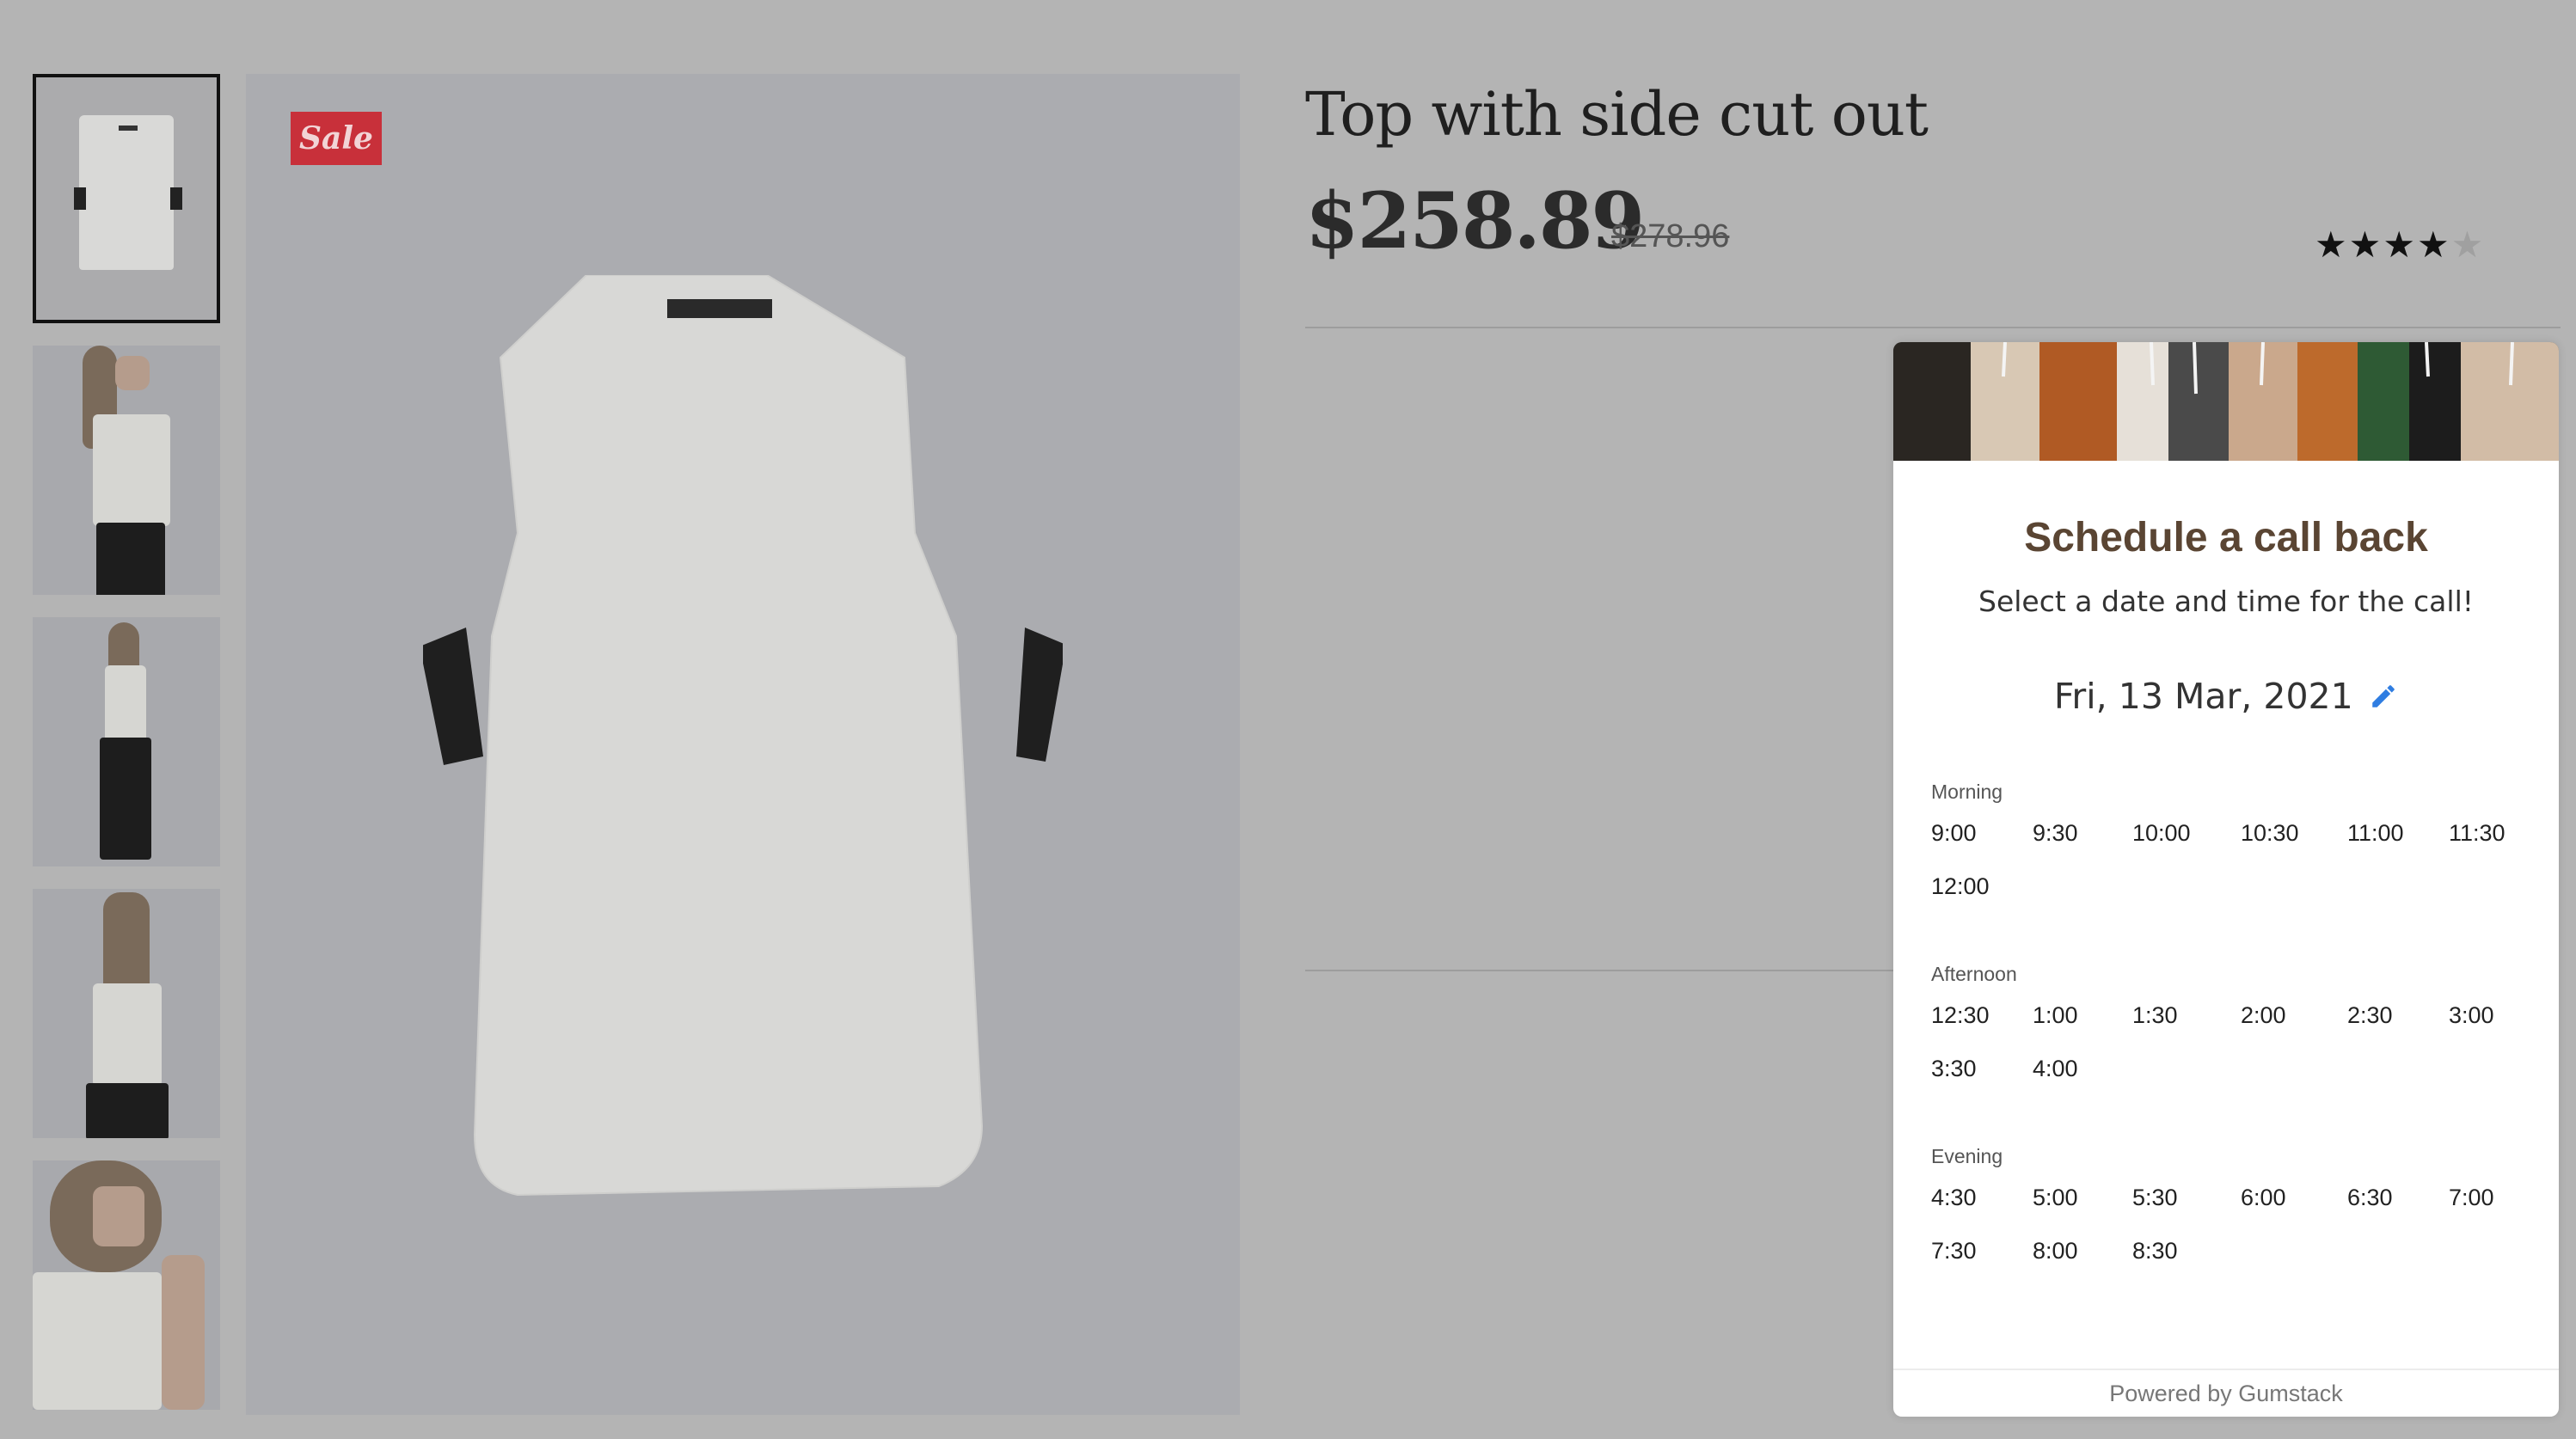 Image resolution: width=2576 pixels, height=1439 pixels. I want to click on star-rating: ★★★★★, so click(2400, 245).